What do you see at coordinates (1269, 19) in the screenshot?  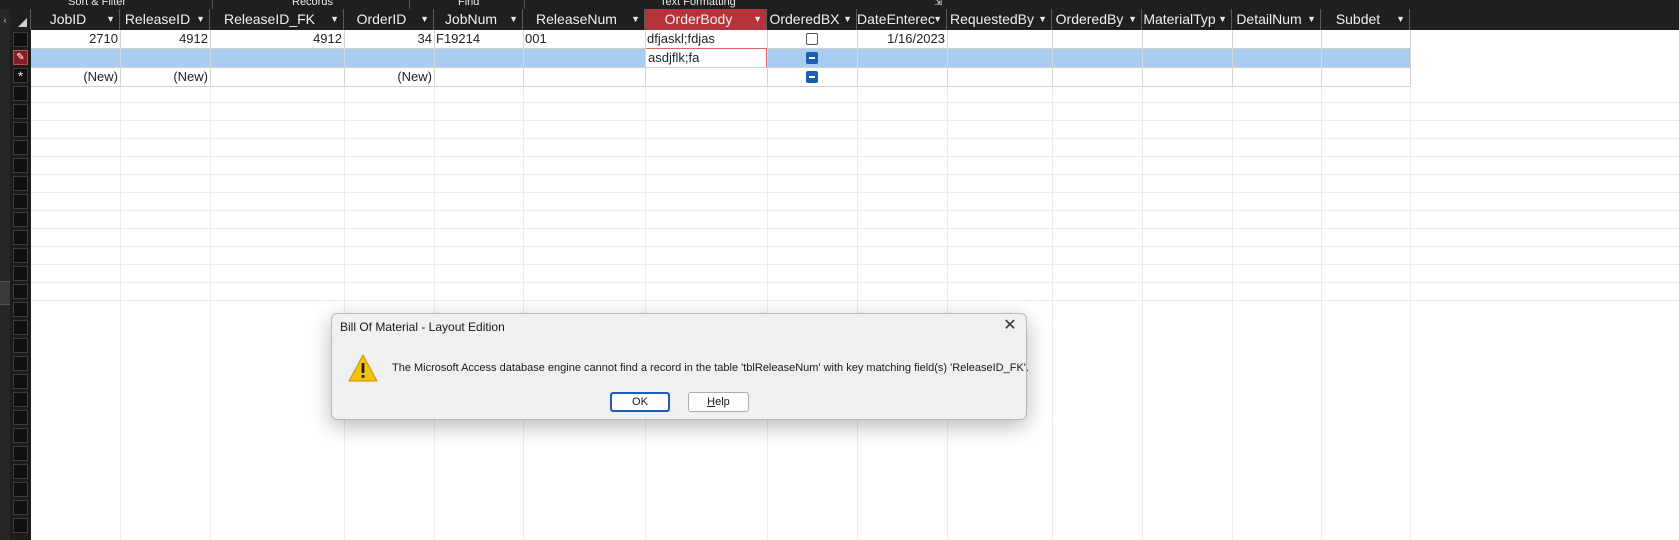 I see `column-header-label: DetailNum` at bounding box center [1269, 19].